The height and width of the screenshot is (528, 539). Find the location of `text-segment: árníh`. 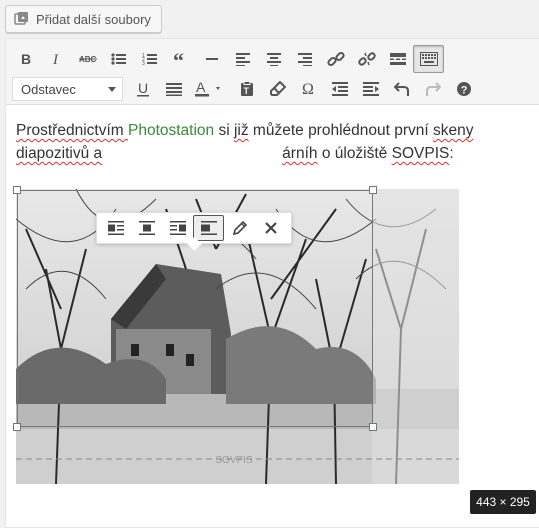

text-segment: árníh is located at coordinates (300, 153).